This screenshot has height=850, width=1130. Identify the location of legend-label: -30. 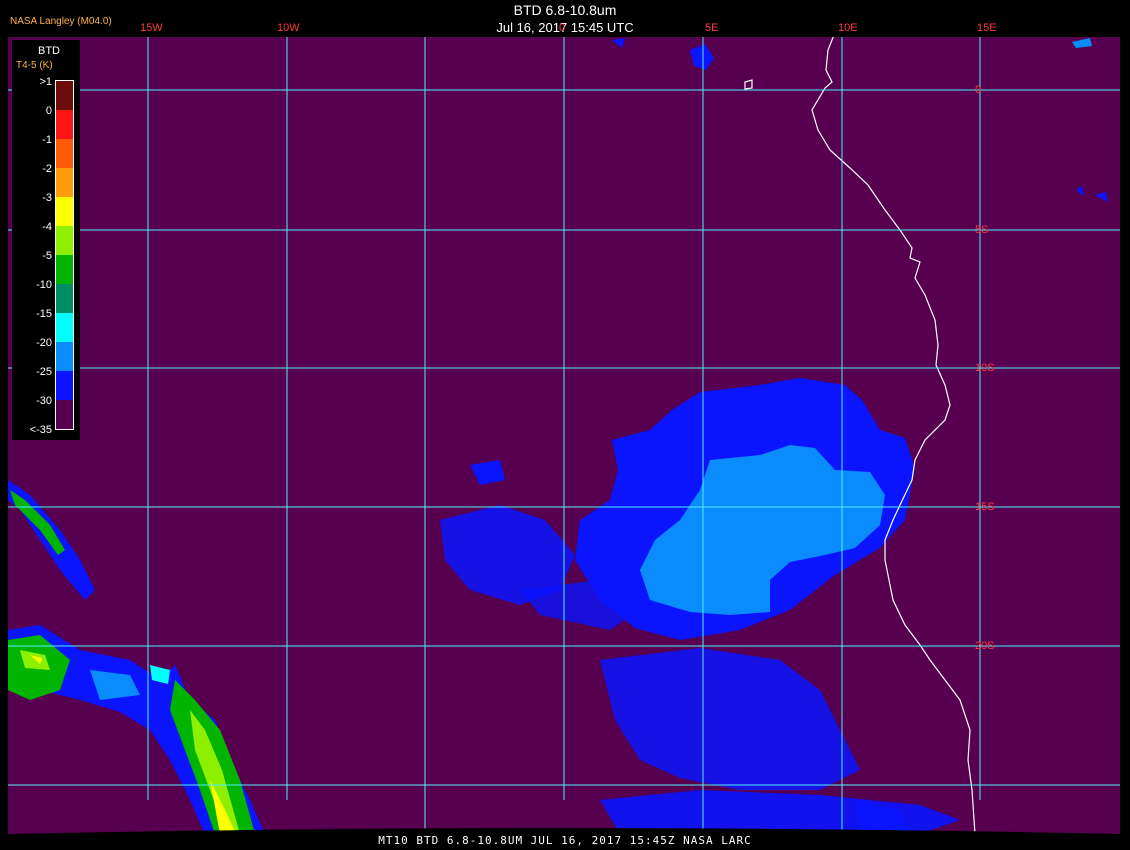
(44, 401).